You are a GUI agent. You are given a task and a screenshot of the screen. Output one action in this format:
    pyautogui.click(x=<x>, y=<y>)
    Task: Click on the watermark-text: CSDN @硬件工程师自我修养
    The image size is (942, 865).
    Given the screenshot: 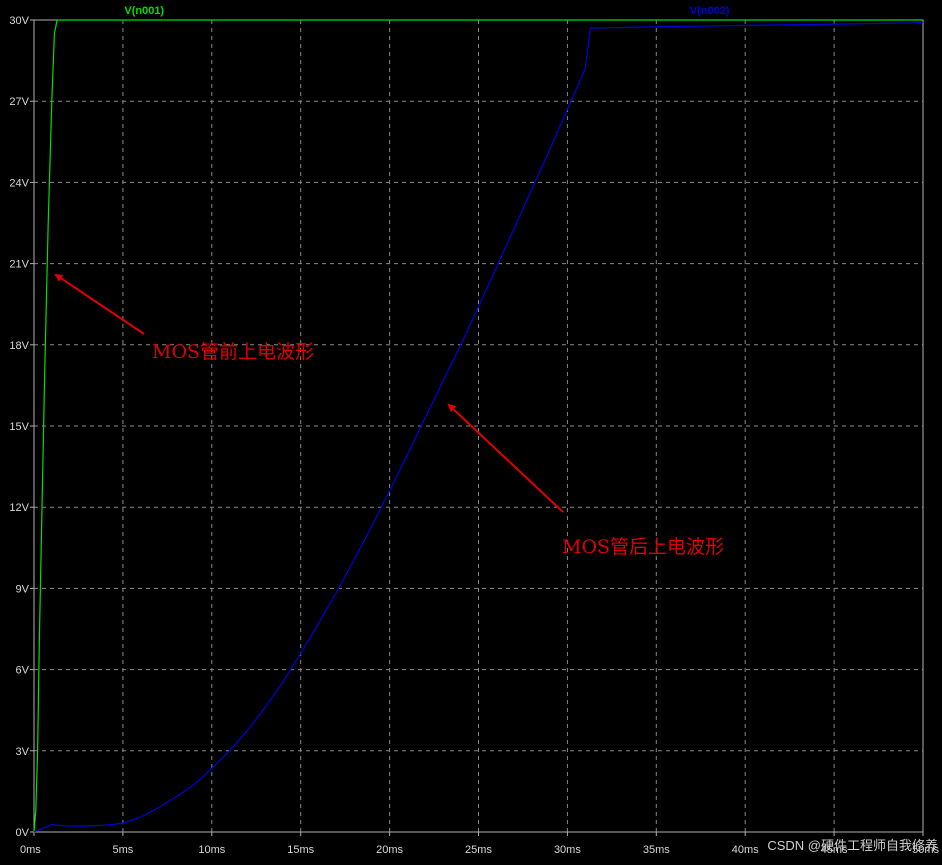 What is the action you would take?
    pyautogui.click(x=852, y=845)
    